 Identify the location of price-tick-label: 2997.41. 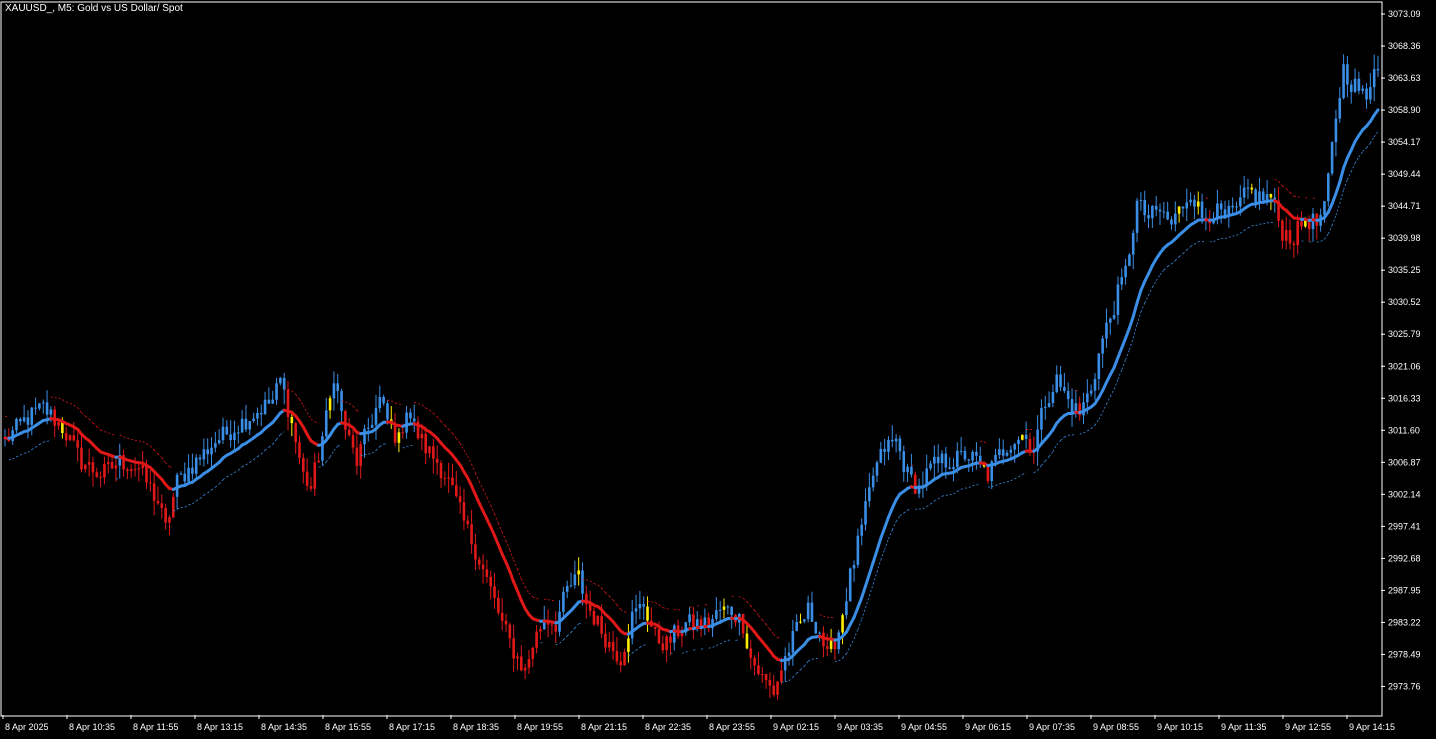
(1404, 526).